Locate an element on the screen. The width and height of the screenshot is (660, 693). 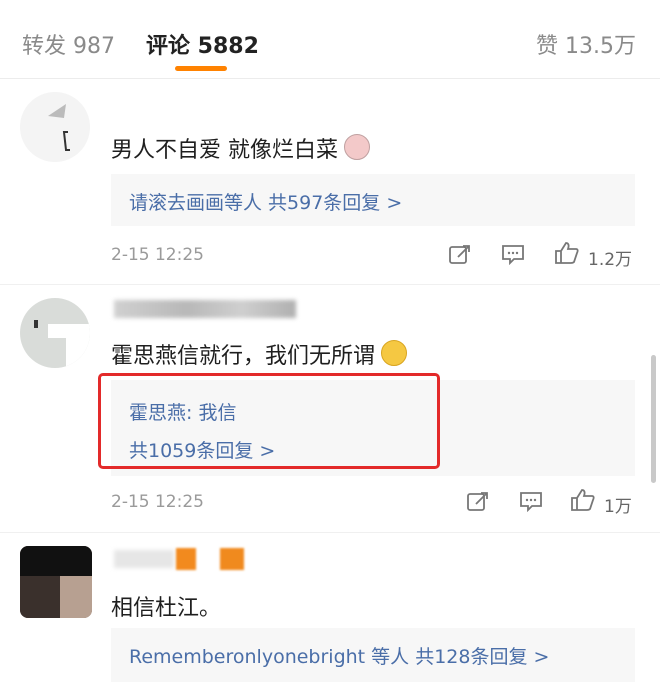
replies-summary-link: Rememberonlyonebright 等人 共128条回复 > is located at coordinates (339, 655).